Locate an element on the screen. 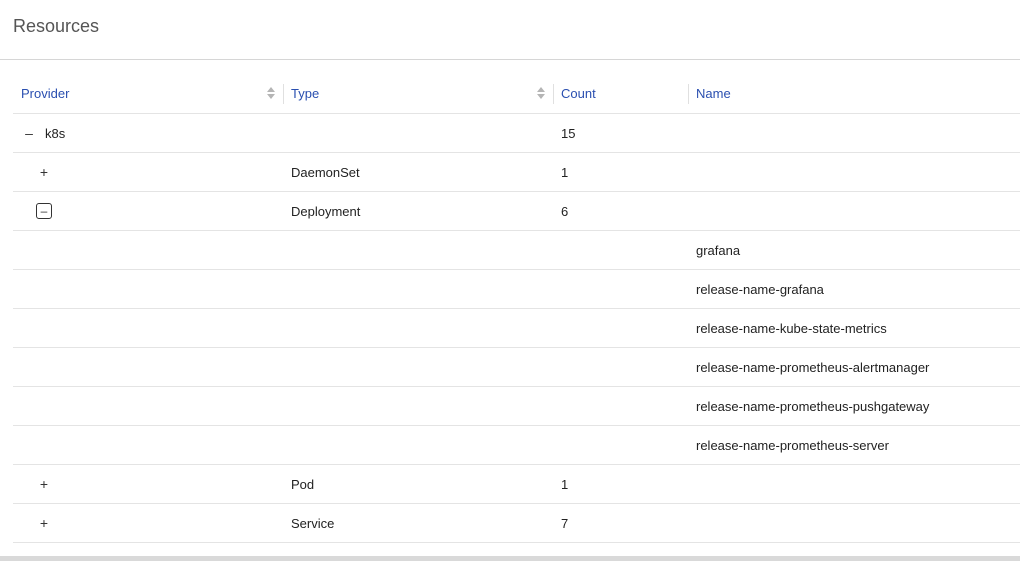 Image resolution: width=1020 pixels, height=561 pixels. table-row-type: + Service 7 is located at coordinates (516, 523).